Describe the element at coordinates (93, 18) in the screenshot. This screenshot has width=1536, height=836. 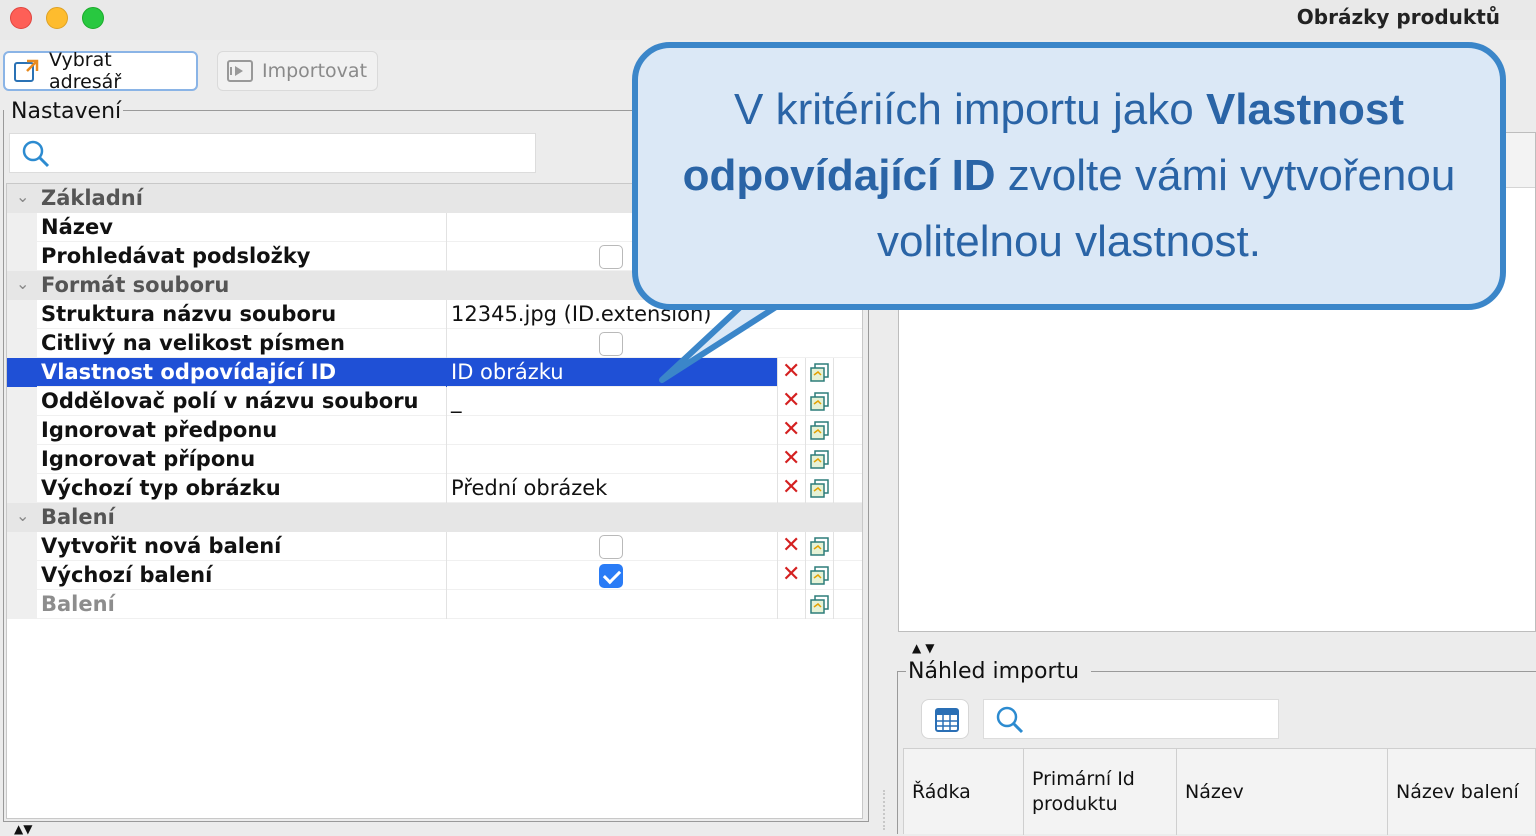
I see `zoom-window-button` at that location.